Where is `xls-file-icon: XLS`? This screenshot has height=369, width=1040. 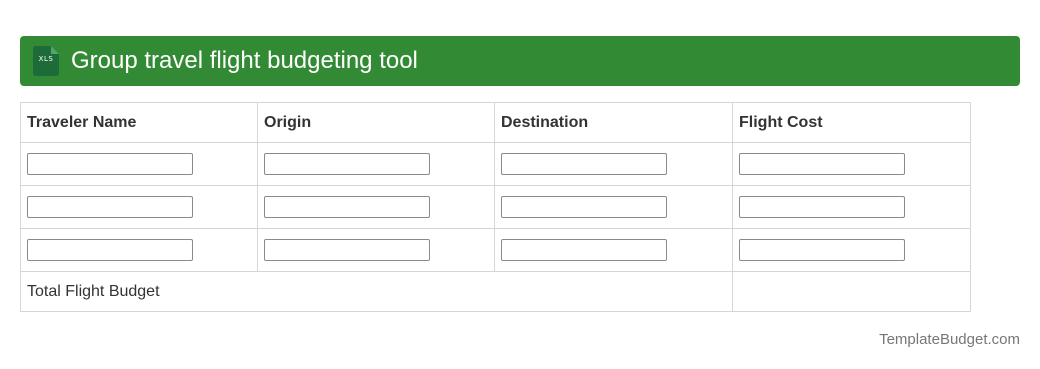
xls-file-icon: XLS is located at coordinates (46, 61).